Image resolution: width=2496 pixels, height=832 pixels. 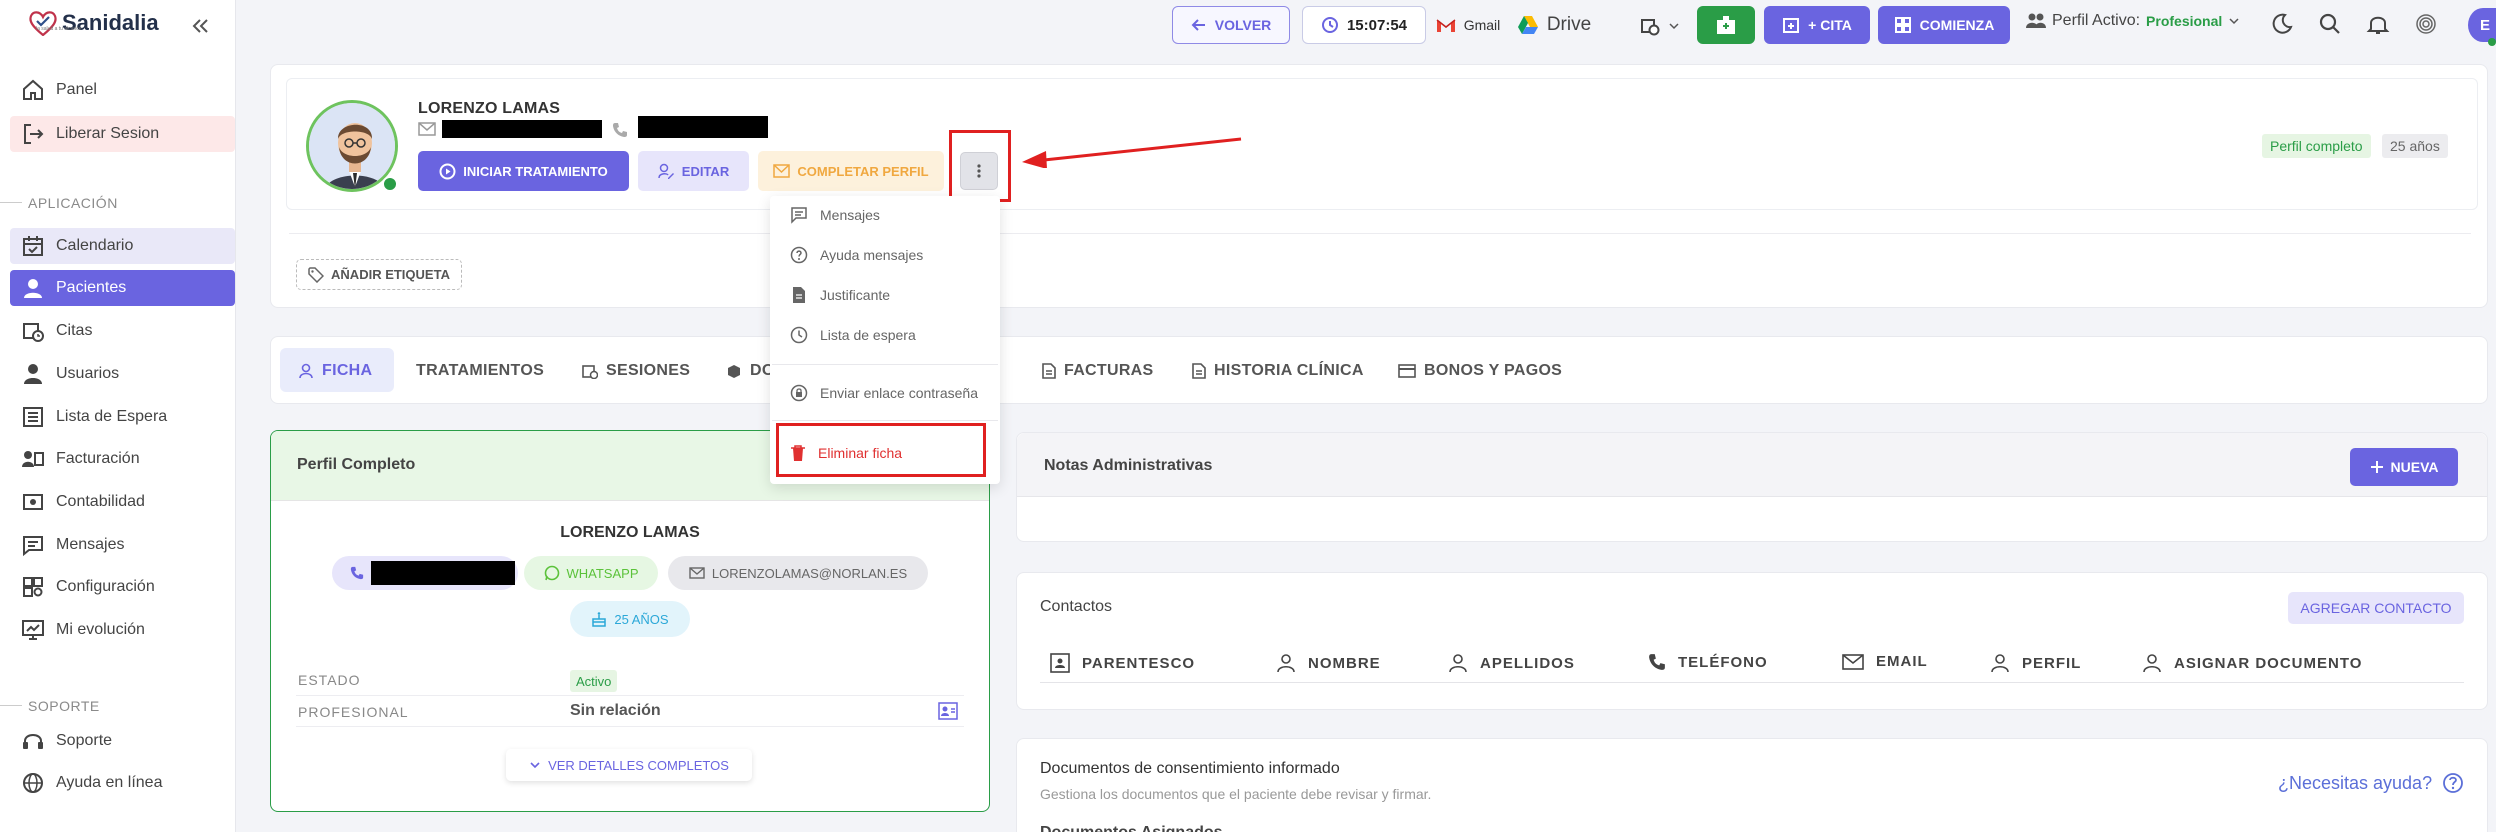 I want to click on add-tag-button: AÑADIR ETIQUETA, so click(x=379, y=274).